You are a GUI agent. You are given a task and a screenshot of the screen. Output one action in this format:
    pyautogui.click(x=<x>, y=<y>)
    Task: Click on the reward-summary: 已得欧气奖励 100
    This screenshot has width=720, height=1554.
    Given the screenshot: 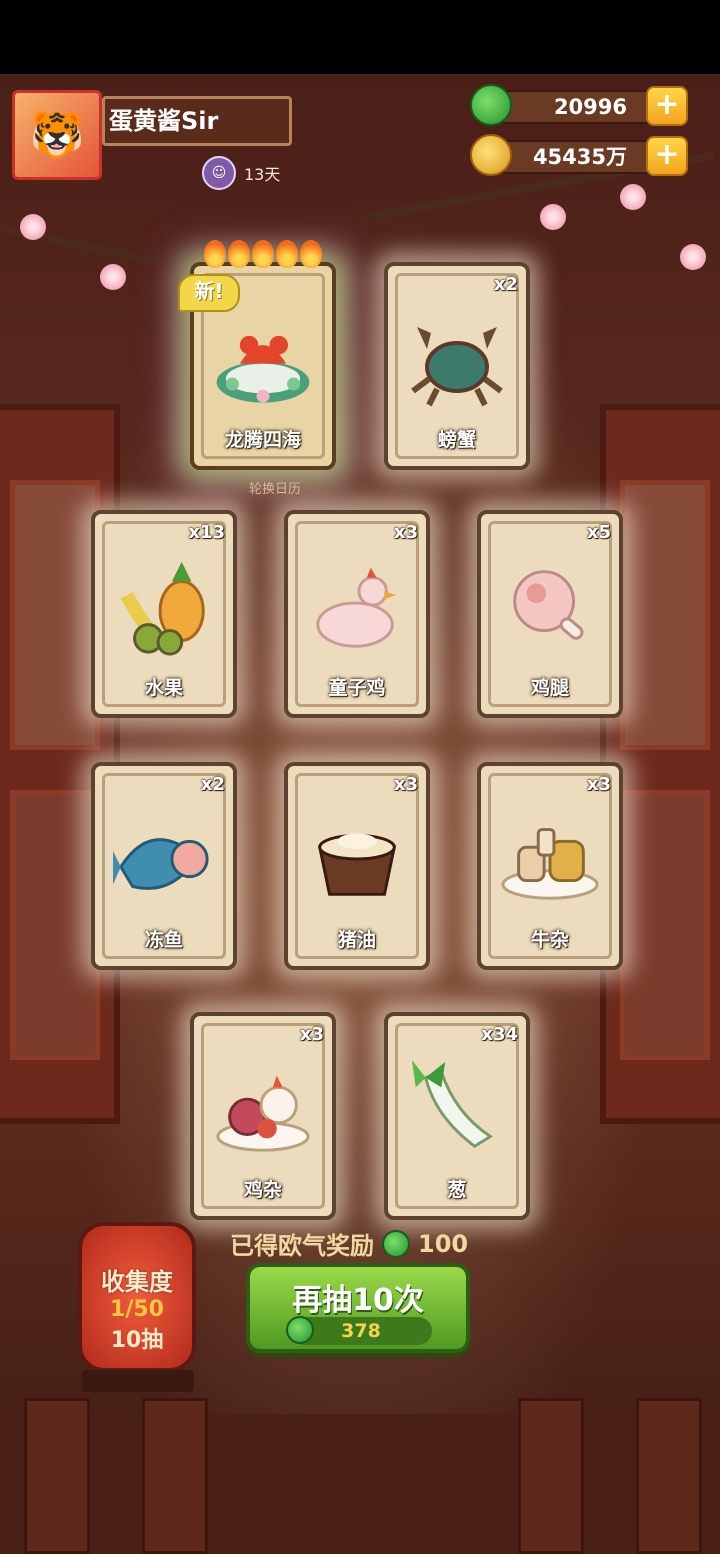 What is the action you would take?
    pyautogui.click(x=349, y=1243)
    